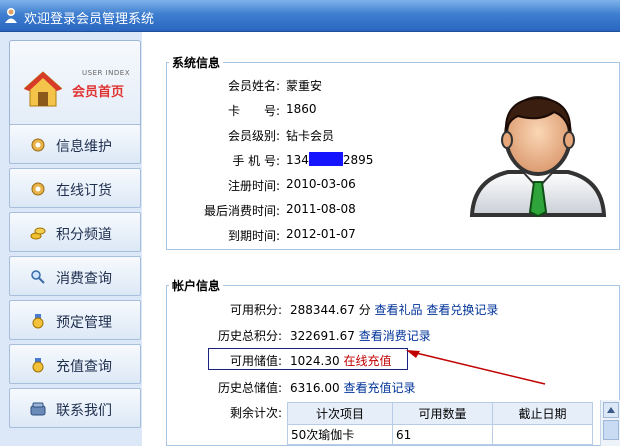 Image resolution: width=620 pixels, height=446 pixels. What do you see at coordinates (38, 277) in the screenshot?
I see `magnifier-icon` at bounding box center [38, 277].